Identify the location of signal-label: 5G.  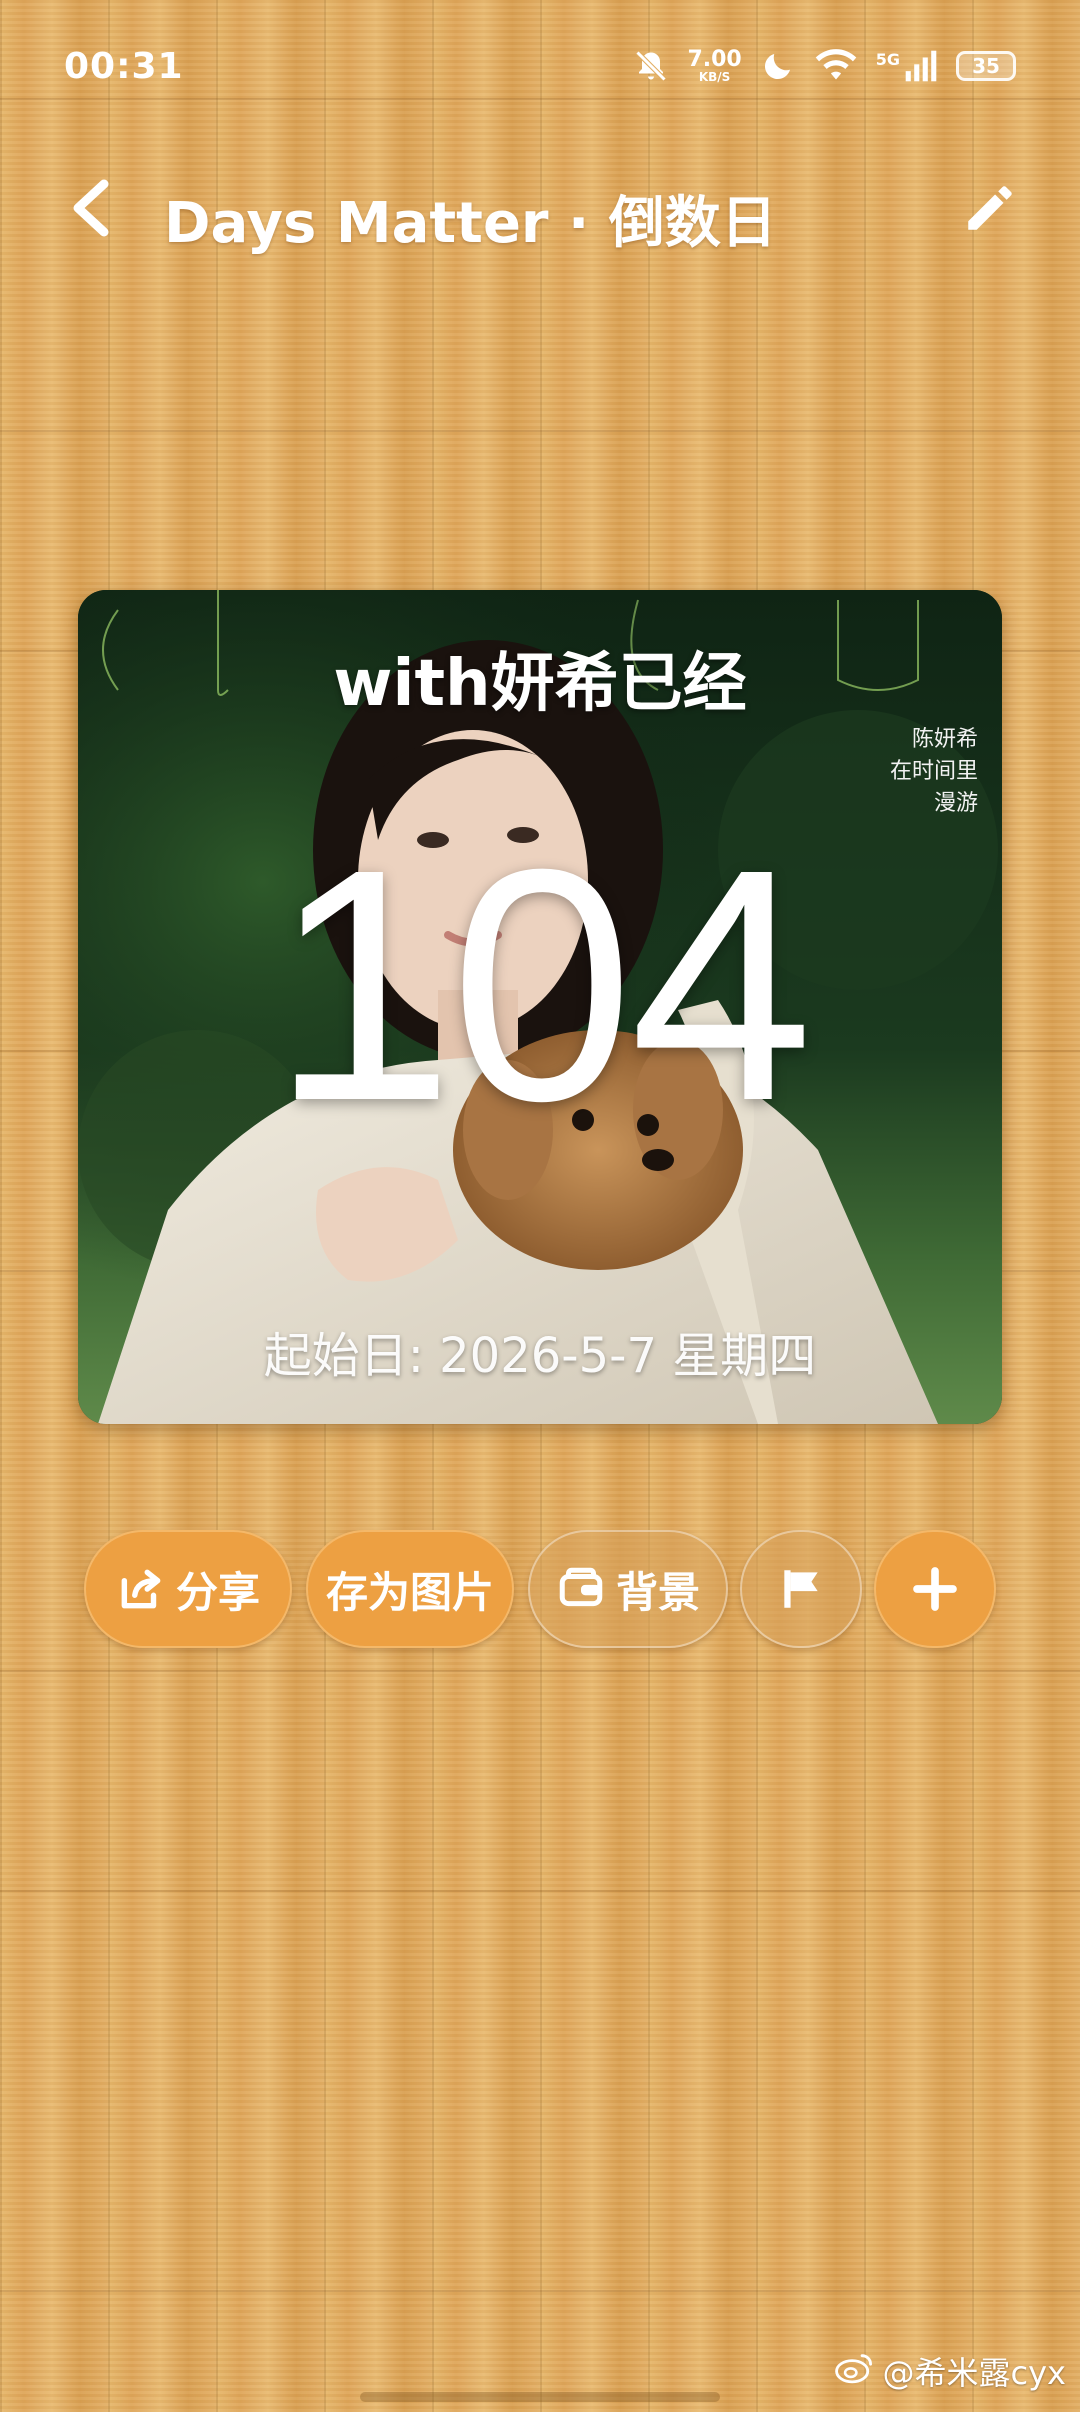
(887, 59).